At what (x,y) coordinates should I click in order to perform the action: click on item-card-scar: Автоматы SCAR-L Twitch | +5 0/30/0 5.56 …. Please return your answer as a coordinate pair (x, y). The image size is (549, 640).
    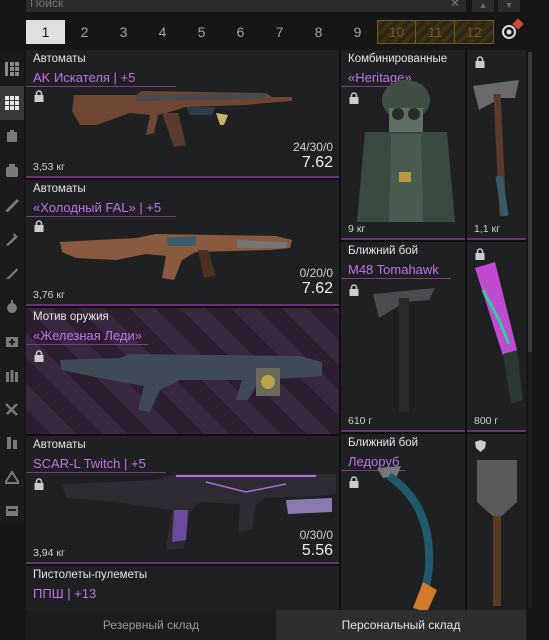
    Looking at the image, I should click on (182, 500).